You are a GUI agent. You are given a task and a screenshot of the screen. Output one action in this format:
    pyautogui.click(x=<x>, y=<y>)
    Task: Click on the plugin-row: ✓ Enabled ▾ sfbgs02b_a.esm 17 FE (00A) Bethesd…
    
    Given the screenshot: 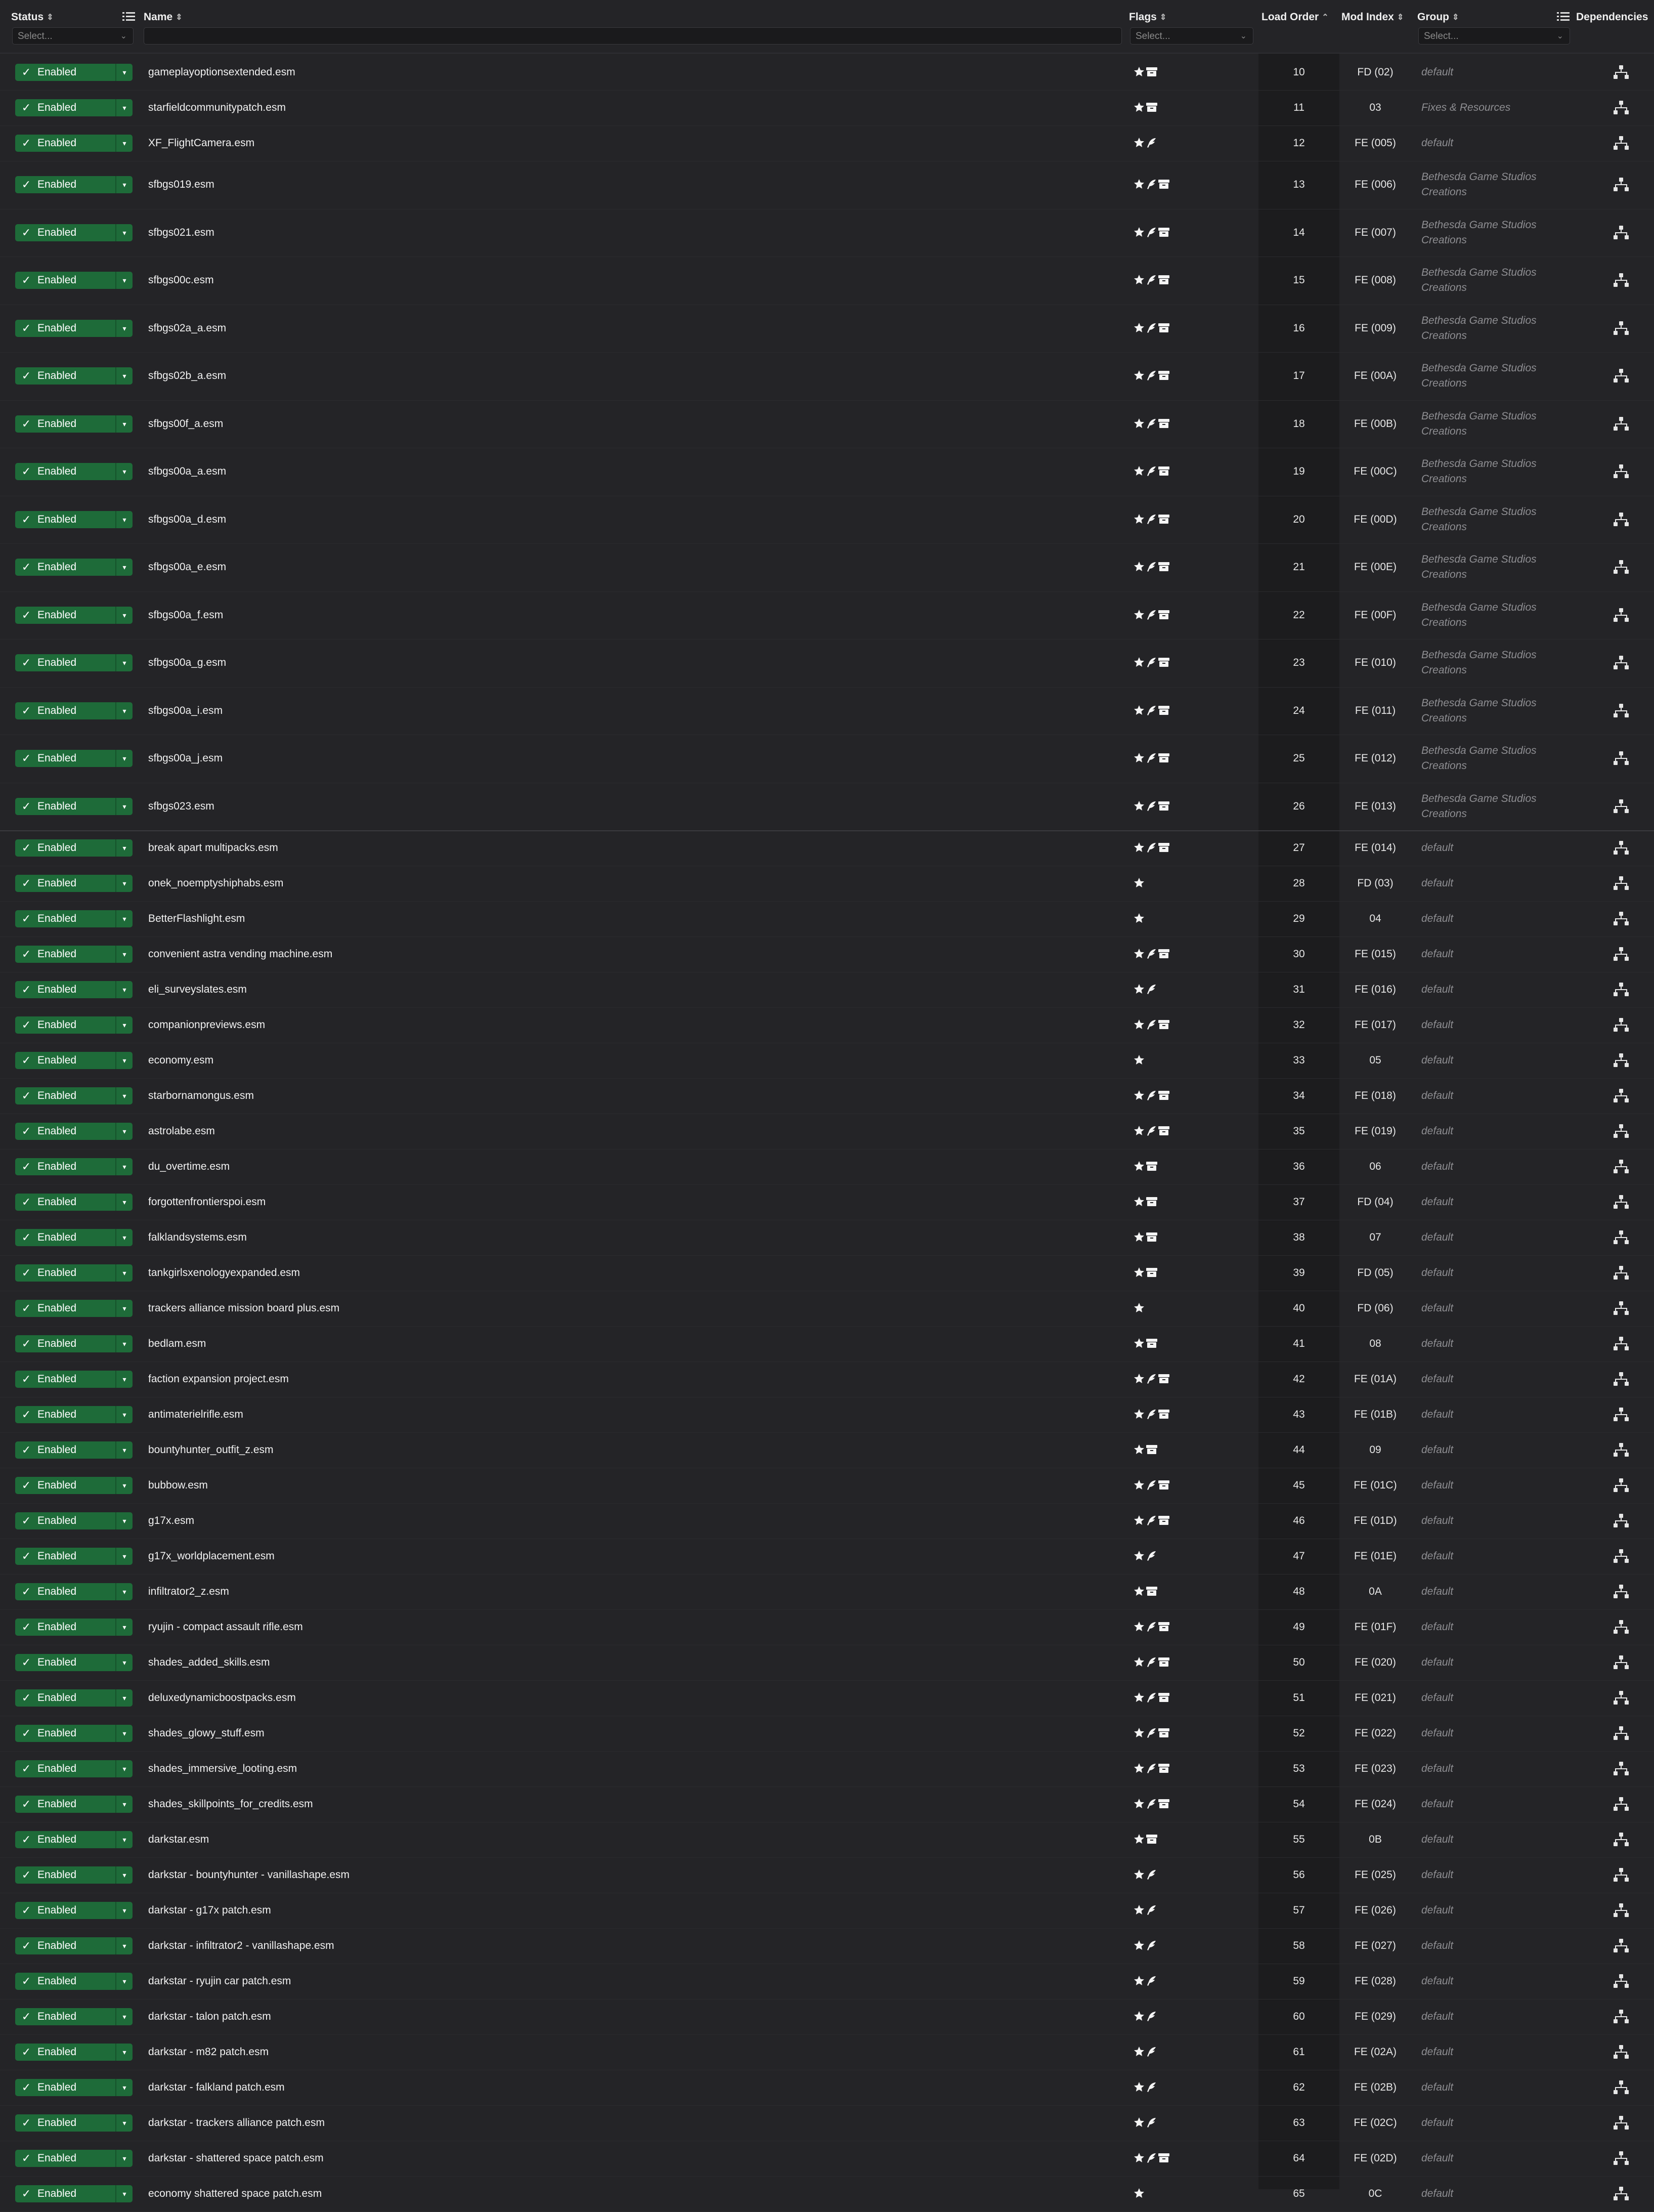 What is the action you would take?
    pyautogui.click(x=827, y=376)
    